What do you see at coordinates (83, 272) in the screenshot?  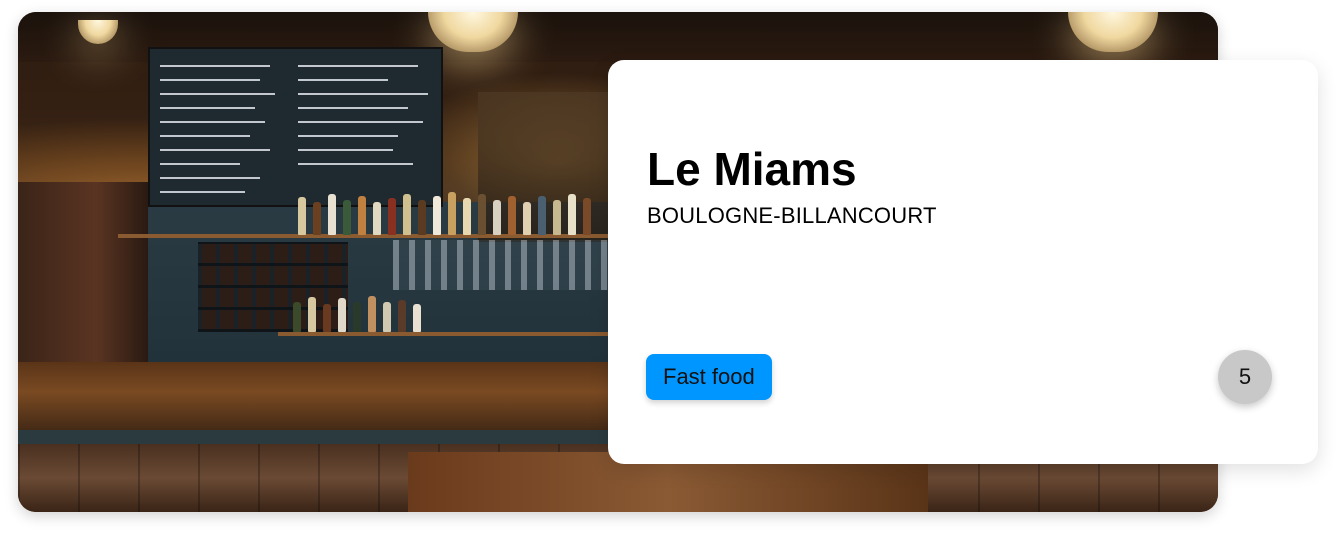 I see `photo-brick-wall` at bounding box center [83, 272].